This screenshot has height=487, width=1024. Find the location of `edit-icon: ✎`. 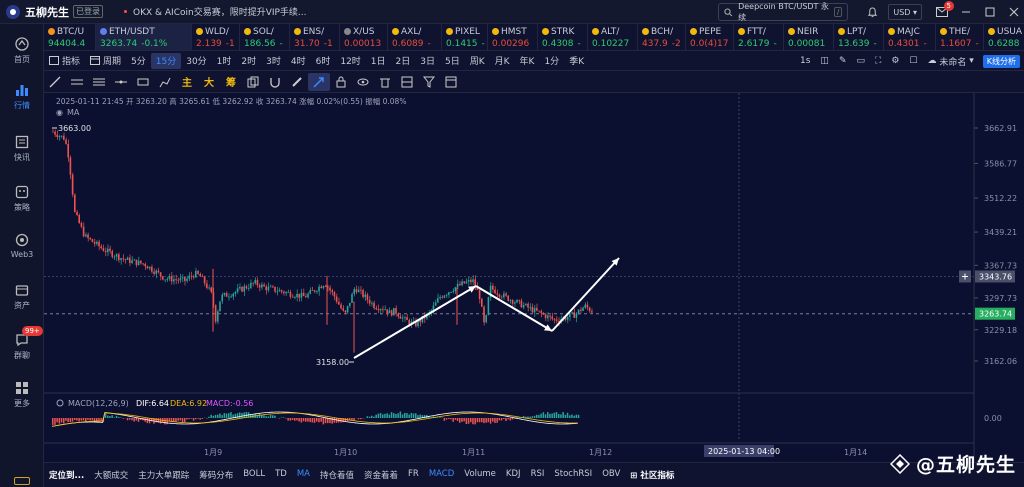

edit-icon: ✎ is located at coordinates (843, 61).